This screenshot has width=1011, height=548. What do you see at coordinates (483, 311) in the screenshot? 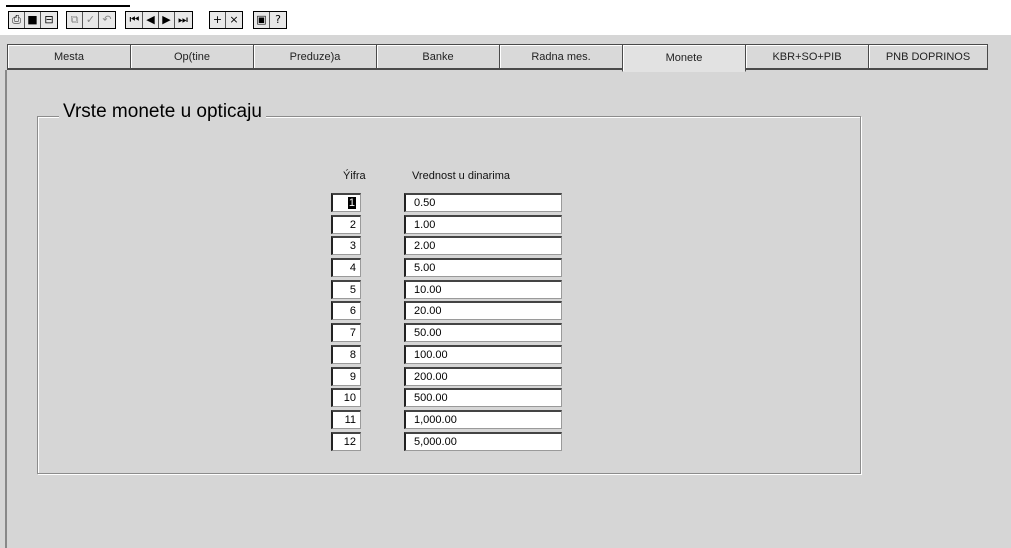
I see `vrednost-field: 20.00` at bounding box center [483, 311].